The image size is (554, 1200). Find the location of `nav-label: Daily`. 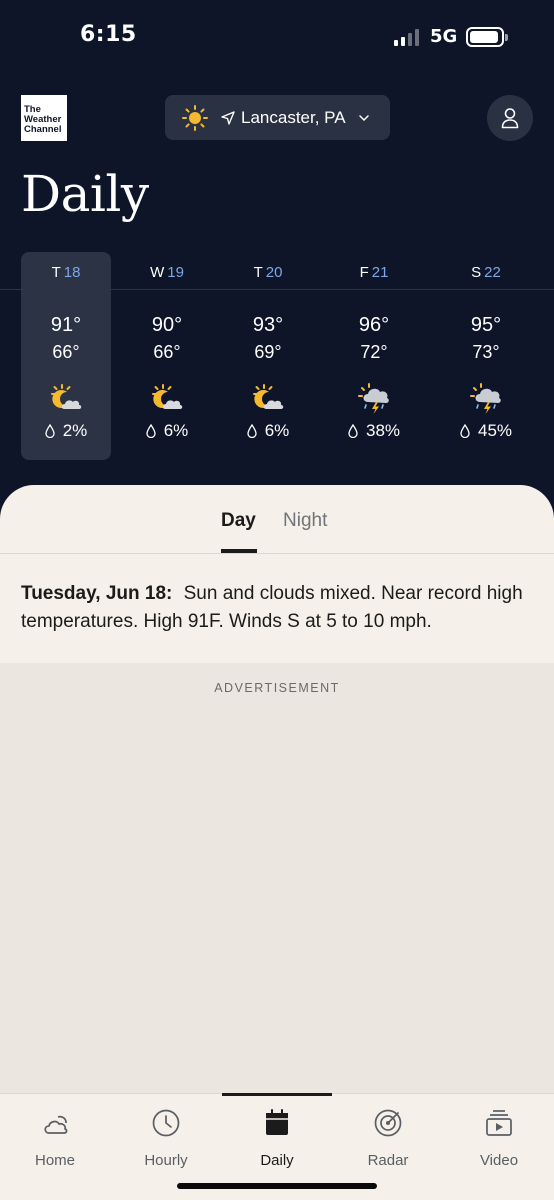

nav-label: Daily is located at coordinates (277, 1160).